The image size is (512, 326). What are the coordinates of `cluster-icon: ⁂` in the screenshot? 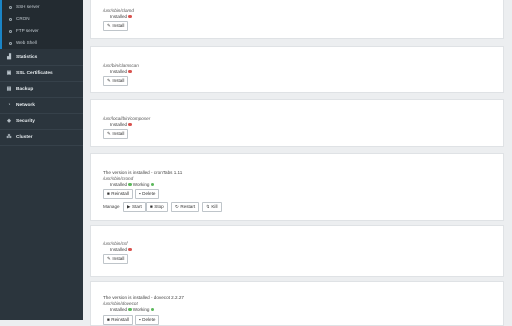 It's located at (9, 137).